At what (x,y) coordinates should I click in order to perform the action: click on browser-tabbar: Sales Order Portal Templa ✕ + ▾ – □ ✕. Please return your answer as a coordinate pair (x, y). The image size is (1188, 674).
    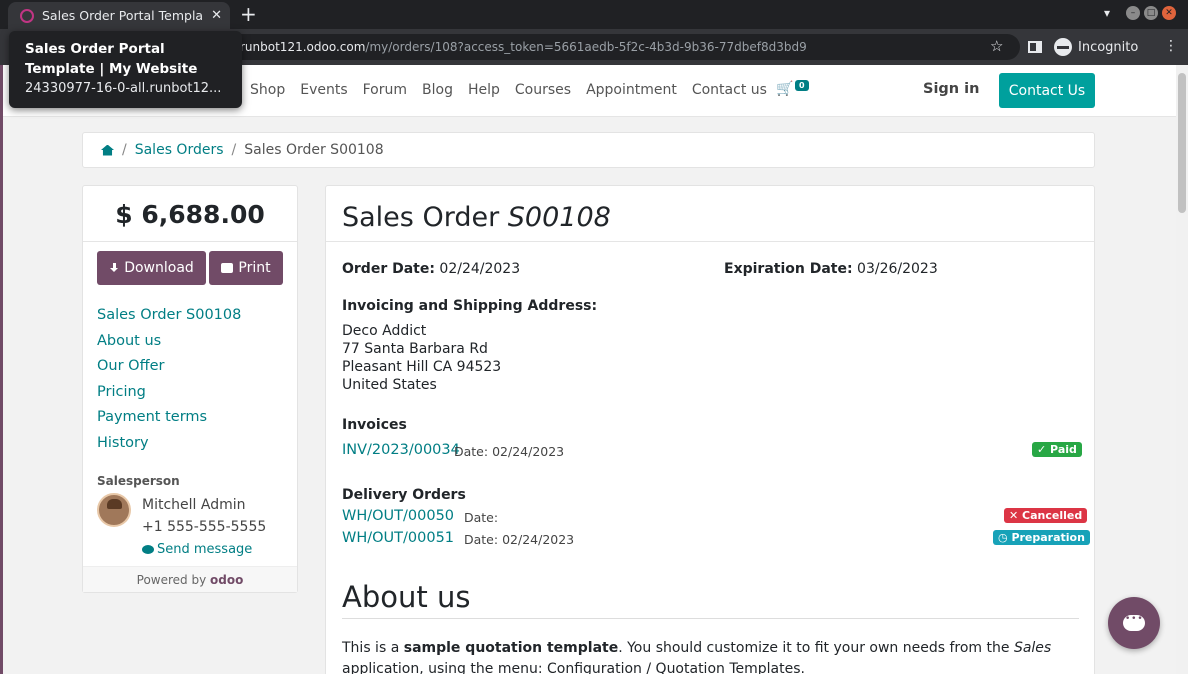
    Looking at the image, I should click on (594, 14).